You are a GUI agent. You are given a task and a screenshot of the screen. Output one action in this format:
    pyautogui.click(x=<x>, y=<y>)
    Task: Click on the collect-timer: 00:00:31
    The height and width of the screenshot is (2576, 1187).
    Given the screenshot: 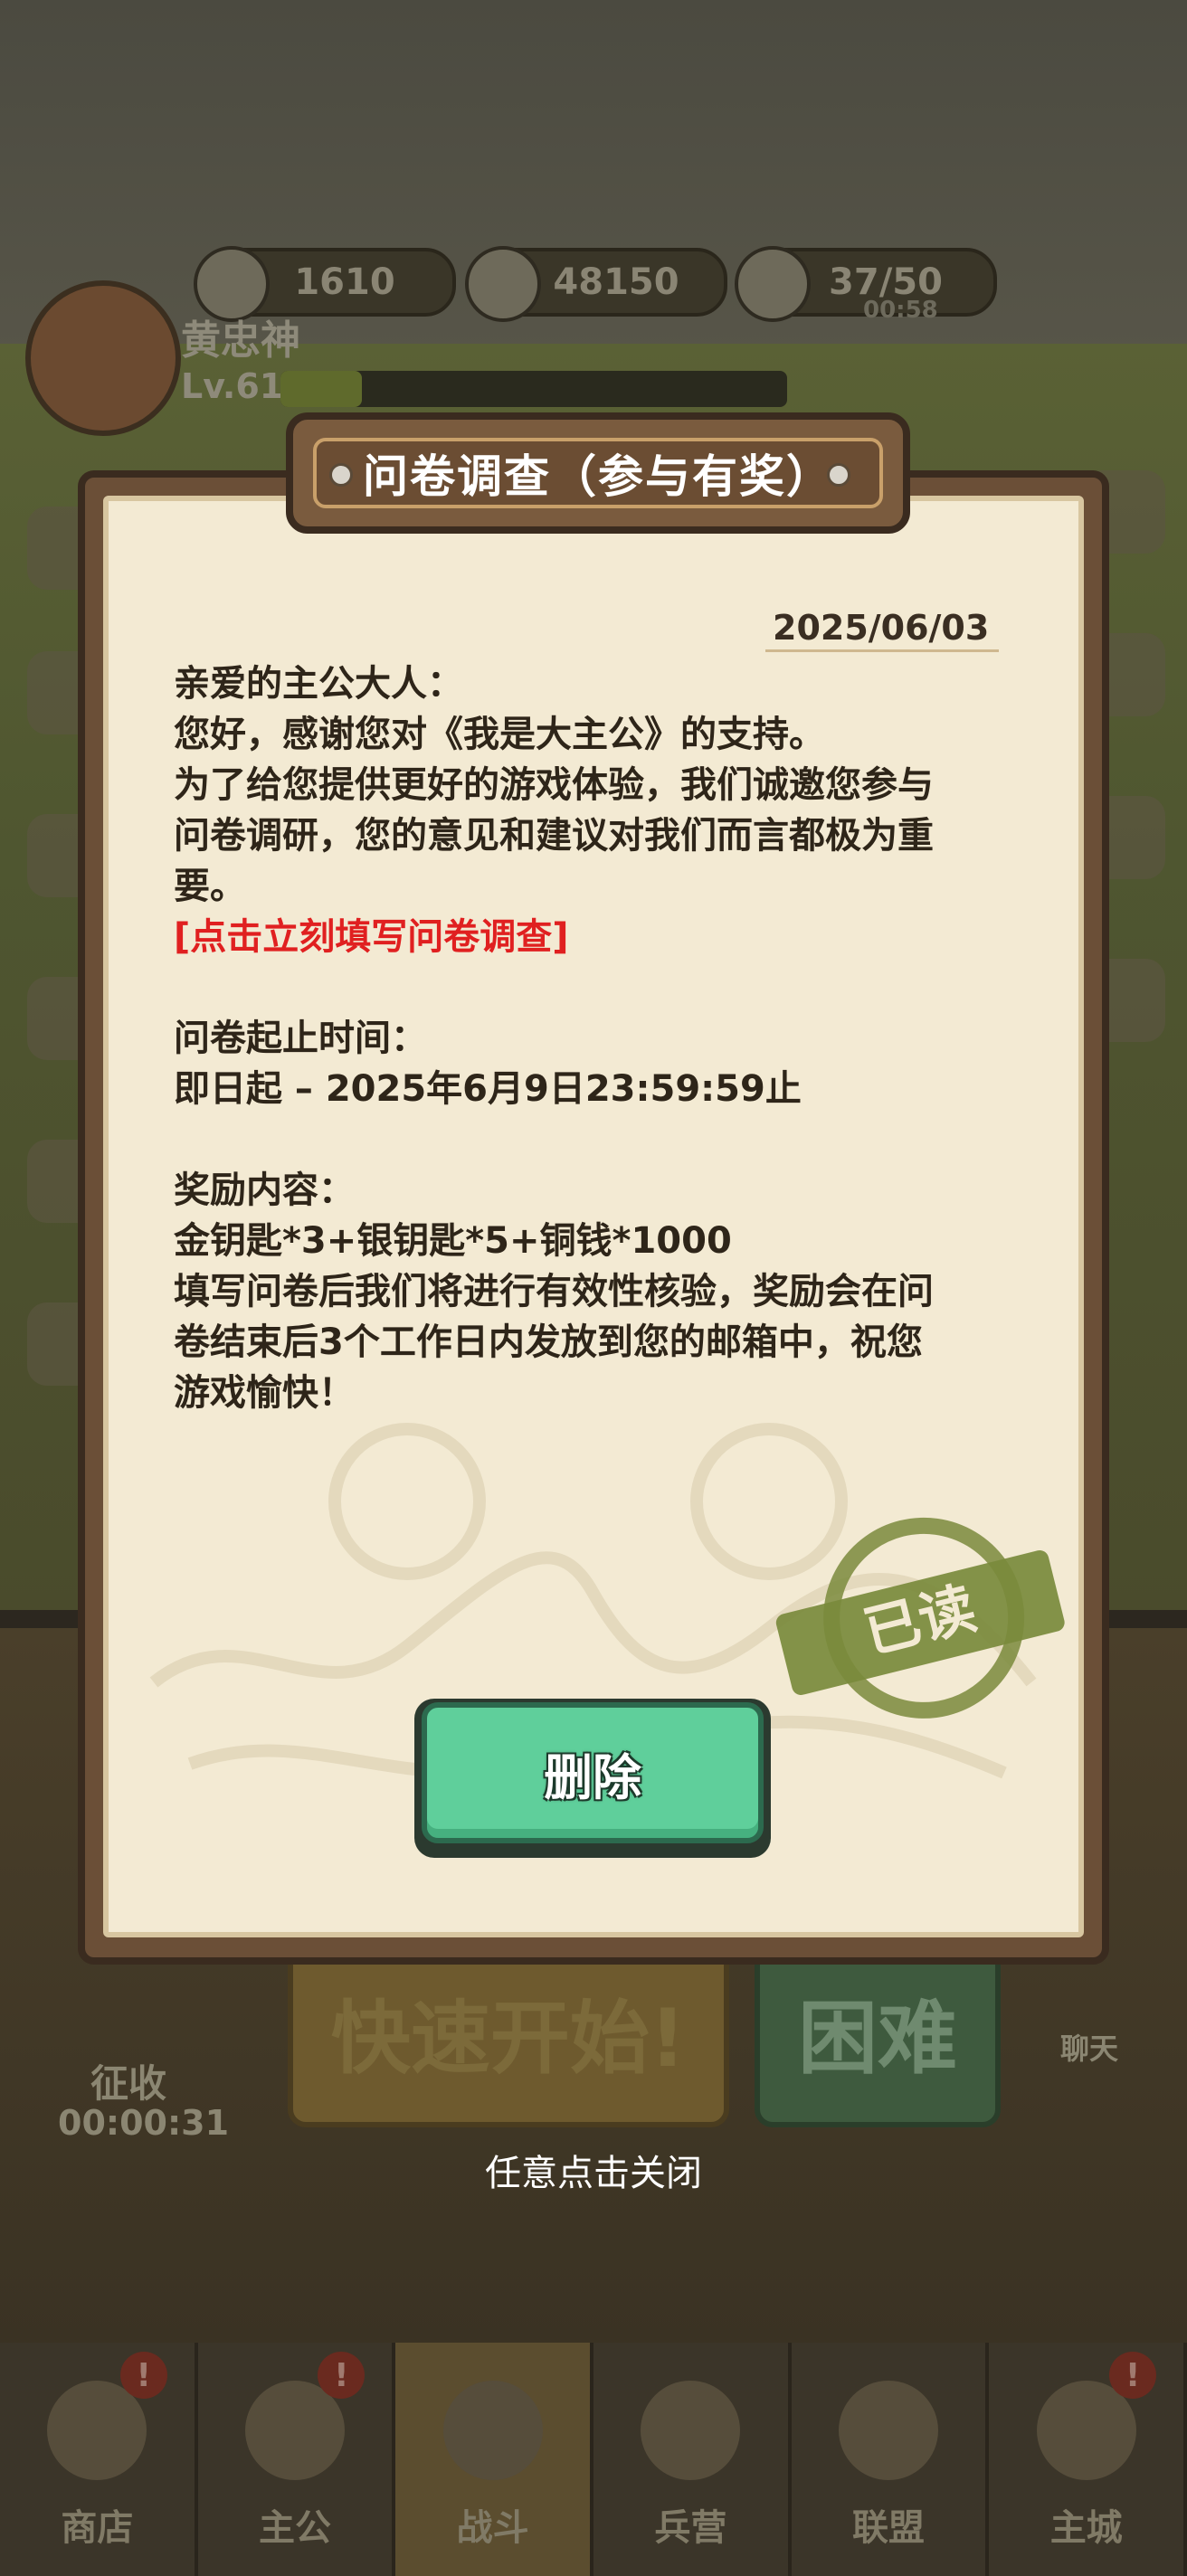 What is the action you would take?
    pyautogui.click(x=144, y=2123)
    